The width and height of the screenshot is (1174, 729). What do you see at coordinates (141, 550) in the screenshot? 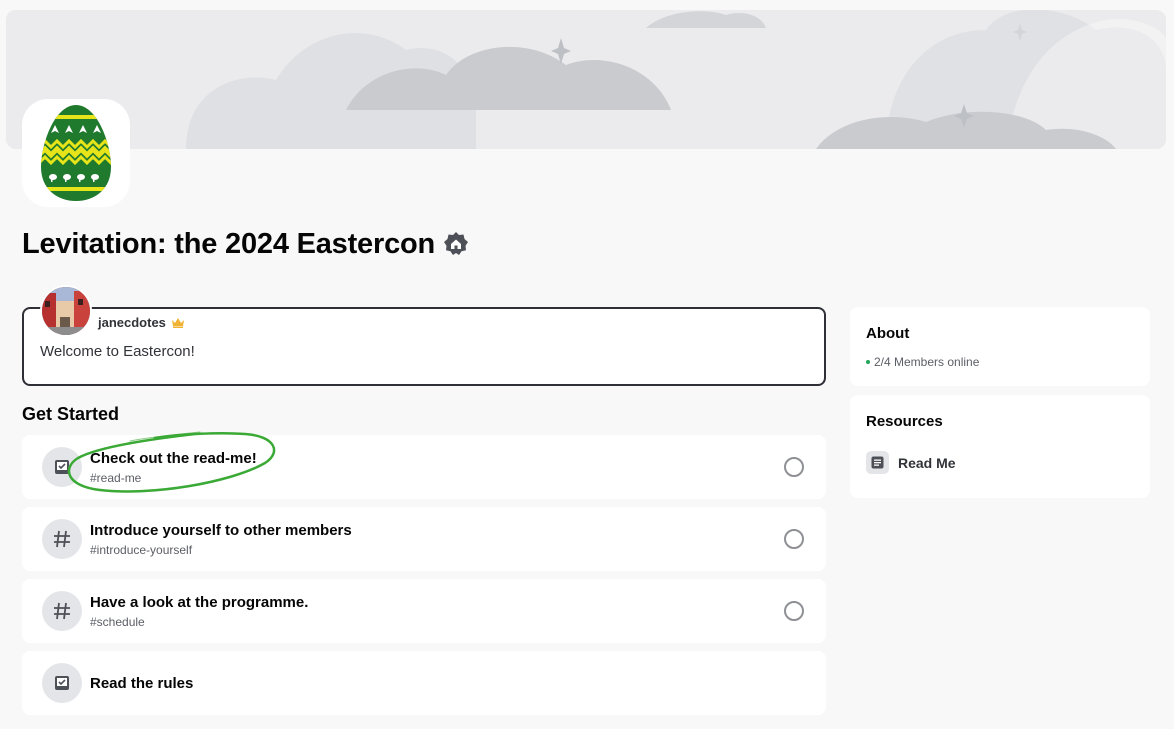
I see `task-channel: #introduce-yourself` at bounding box center [141, 550].